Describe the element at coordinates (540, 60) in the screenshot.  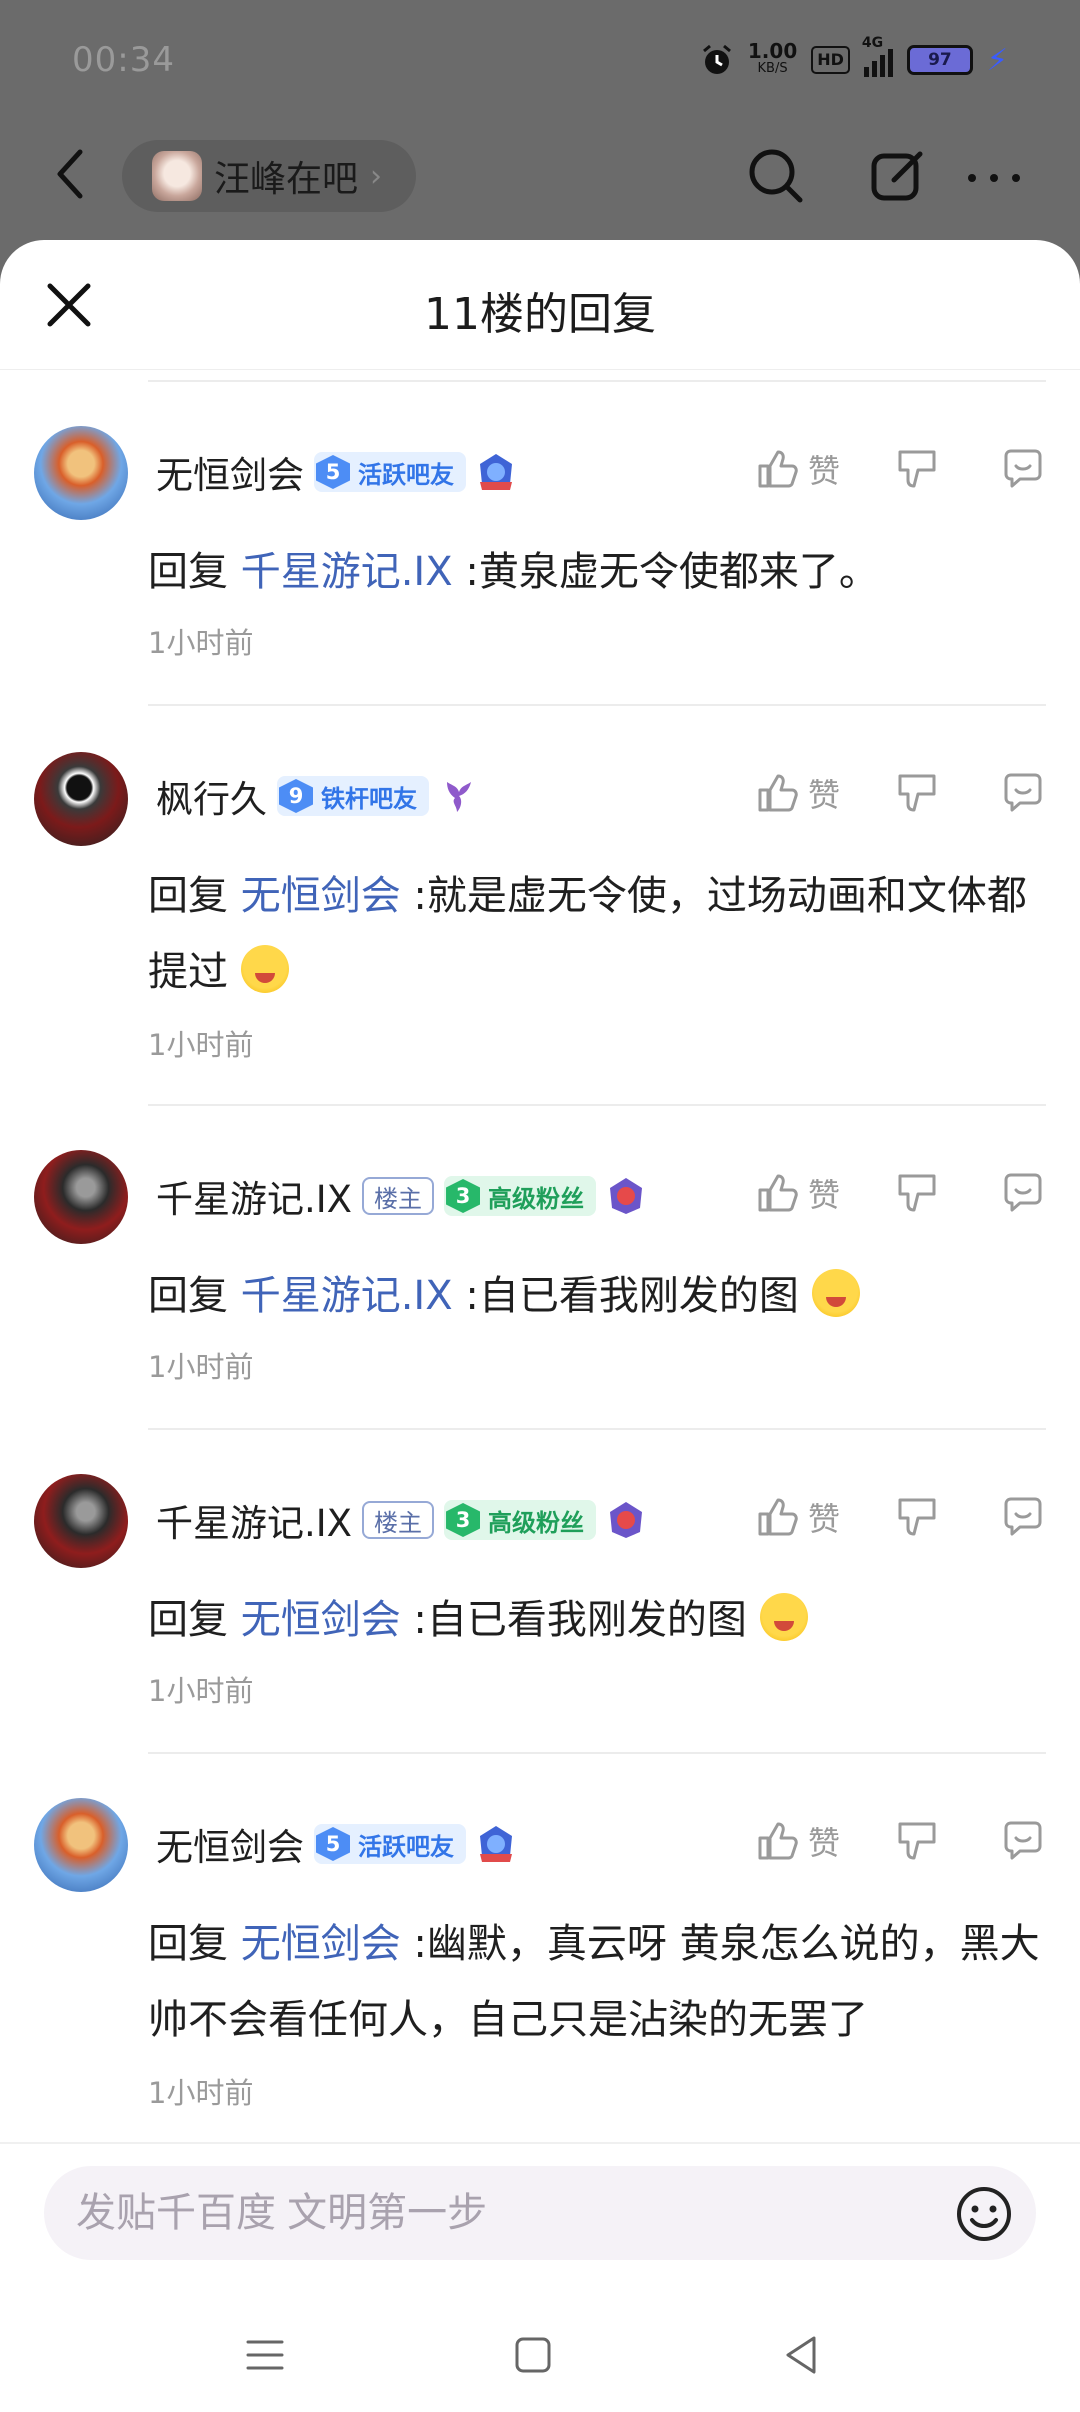
I see `status-bar: 00:34 1.00 KB/S HD 4G 97 ⚡` at that location.